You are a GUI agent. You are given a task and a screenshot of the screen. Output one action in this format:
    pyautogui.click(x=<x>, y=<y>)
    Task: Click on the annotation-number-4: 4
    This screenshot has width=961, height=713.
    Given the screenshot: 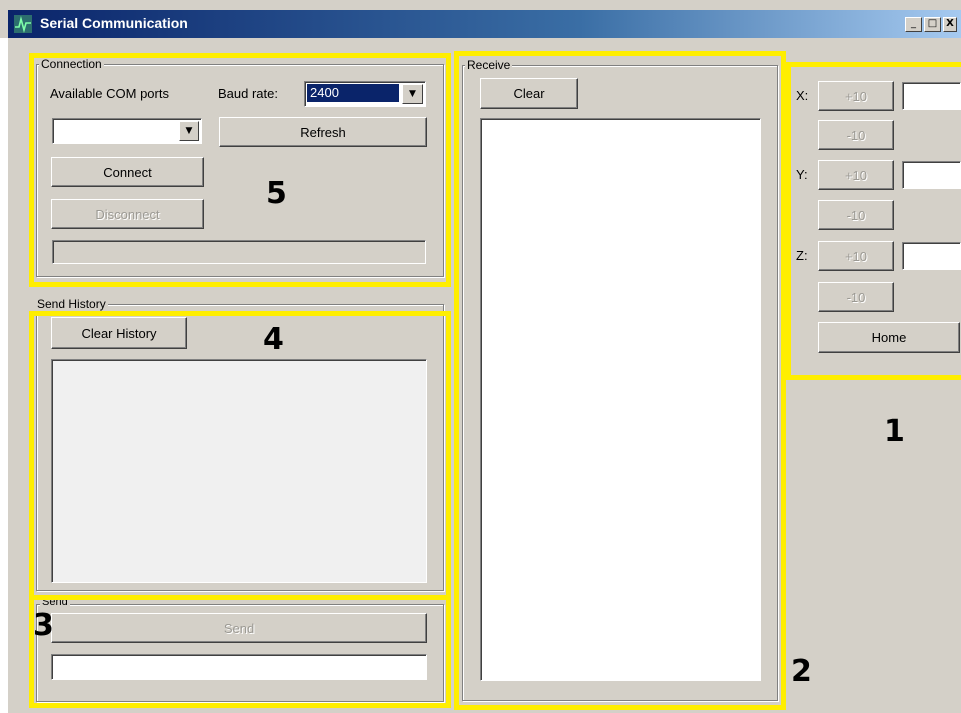 What is the action you would take?
    pyautogui.click(x=273, y=339)
    